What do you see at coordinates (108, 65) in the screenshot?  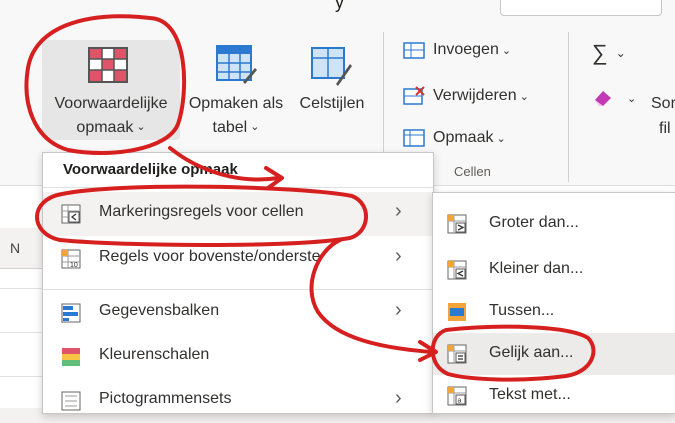 I see `conditional-formatting-icon` at bounding box center [108, 65].